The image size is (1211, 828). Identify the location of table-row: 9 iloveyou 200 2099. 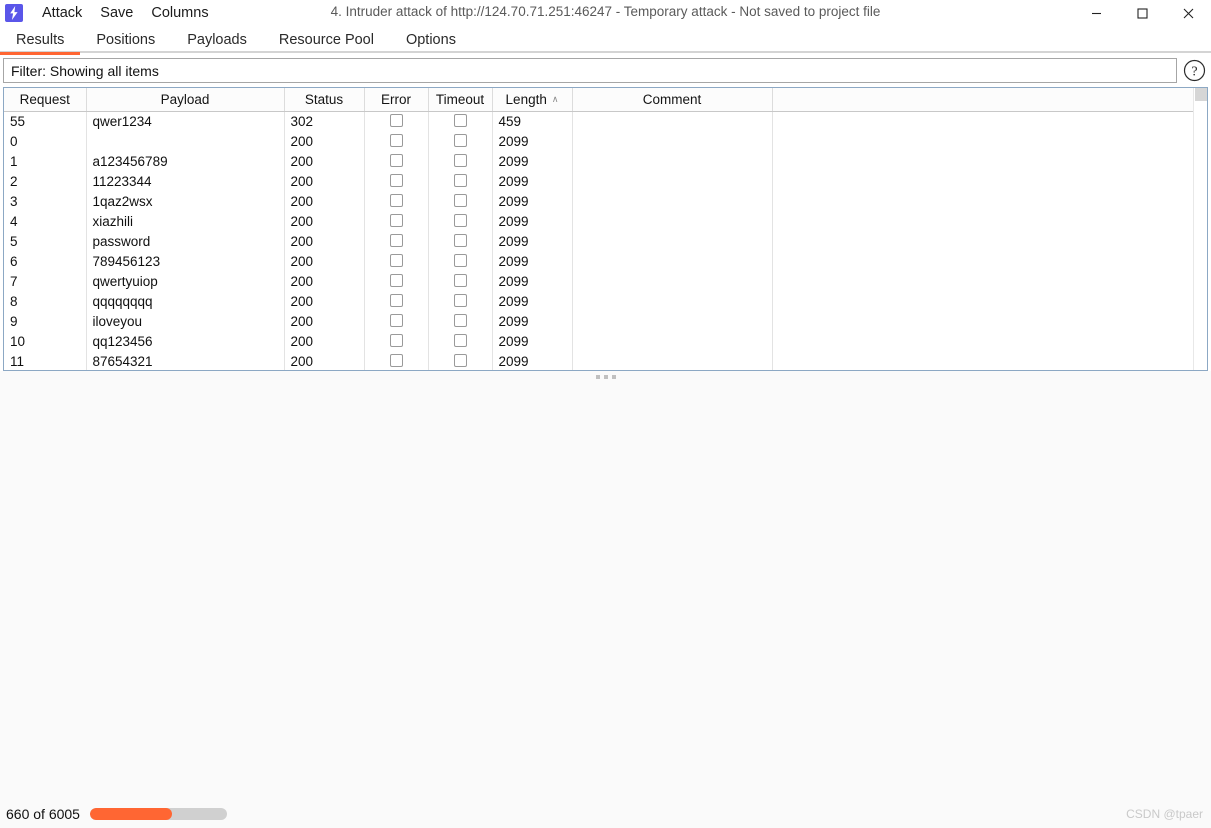
(605, 321).